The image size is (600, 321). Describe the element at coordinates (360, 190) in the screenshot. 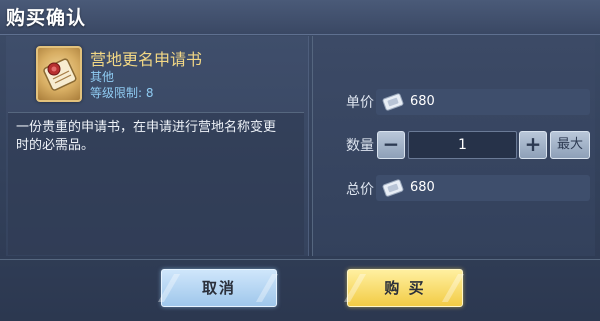

I see `total-price-label: 总价` at that location.